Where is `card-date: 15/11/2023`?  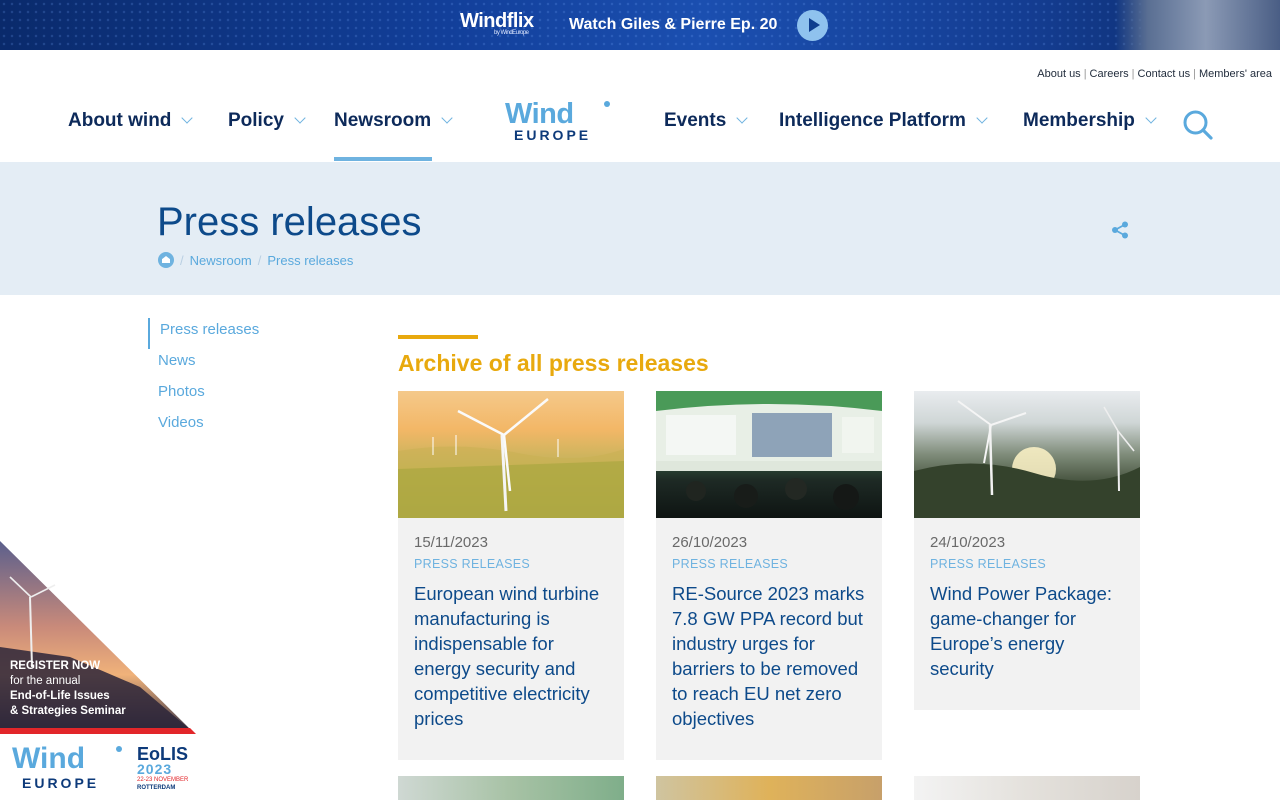
card-date: 15/11/2023 is located at coordinates (451, 542).